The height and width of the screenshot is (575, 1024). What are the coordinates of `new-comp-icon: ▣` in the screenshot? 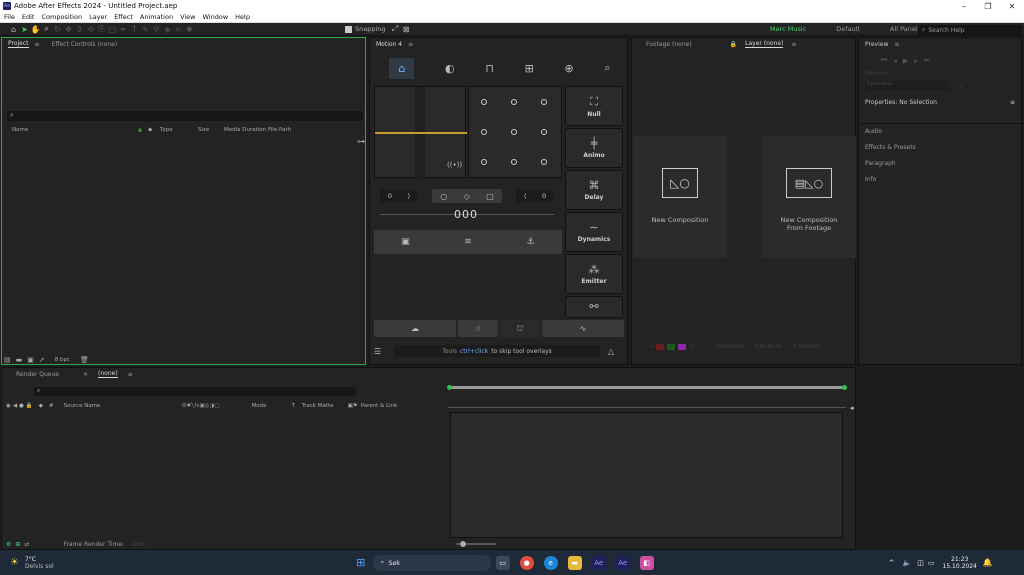 It's located at (30, 360).